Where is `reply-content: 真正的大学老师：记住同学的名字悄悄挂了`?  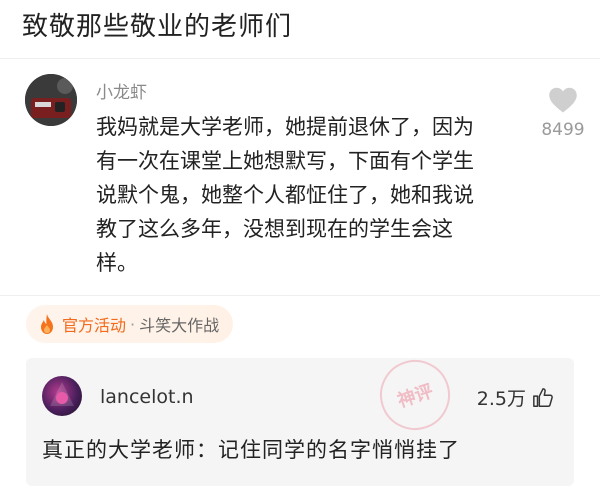
reply-content: 真正的大学老师：记住同学的名字悄悄挂了 is located at coordinates (251, 450).